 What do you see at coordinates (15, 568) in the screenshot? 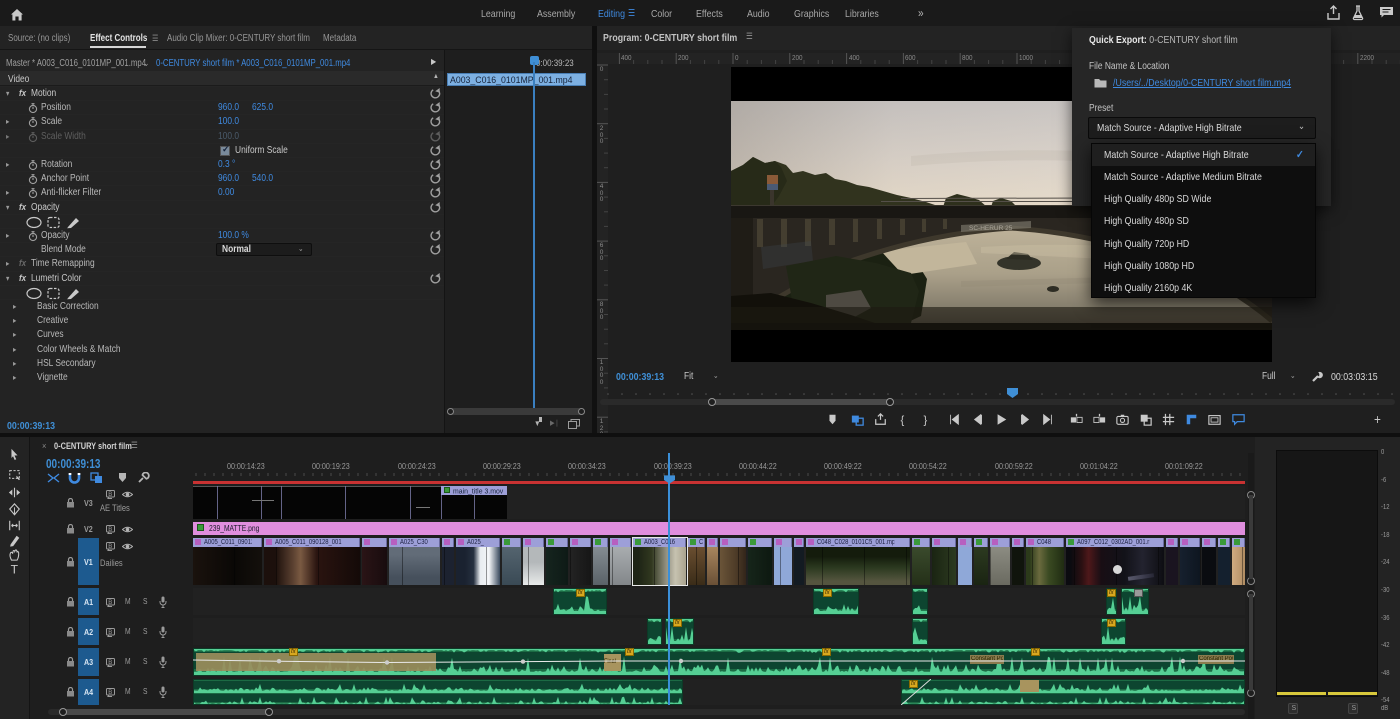
I see `svg-text: T` at bounding box center [15, 568].